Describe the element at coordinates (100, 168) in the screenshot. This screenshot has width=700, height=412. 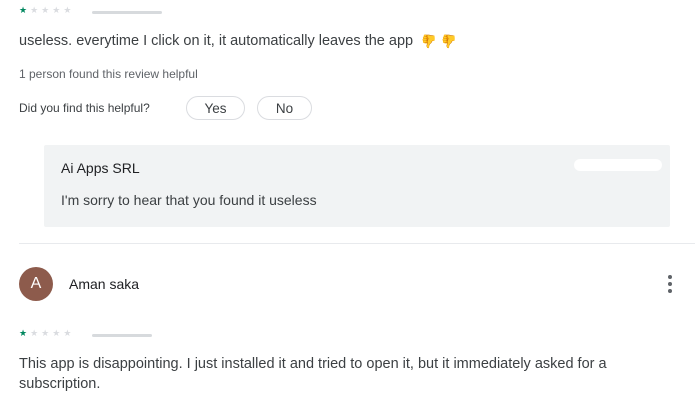
I see `developer-name: Ai Apps SRL` at that location.